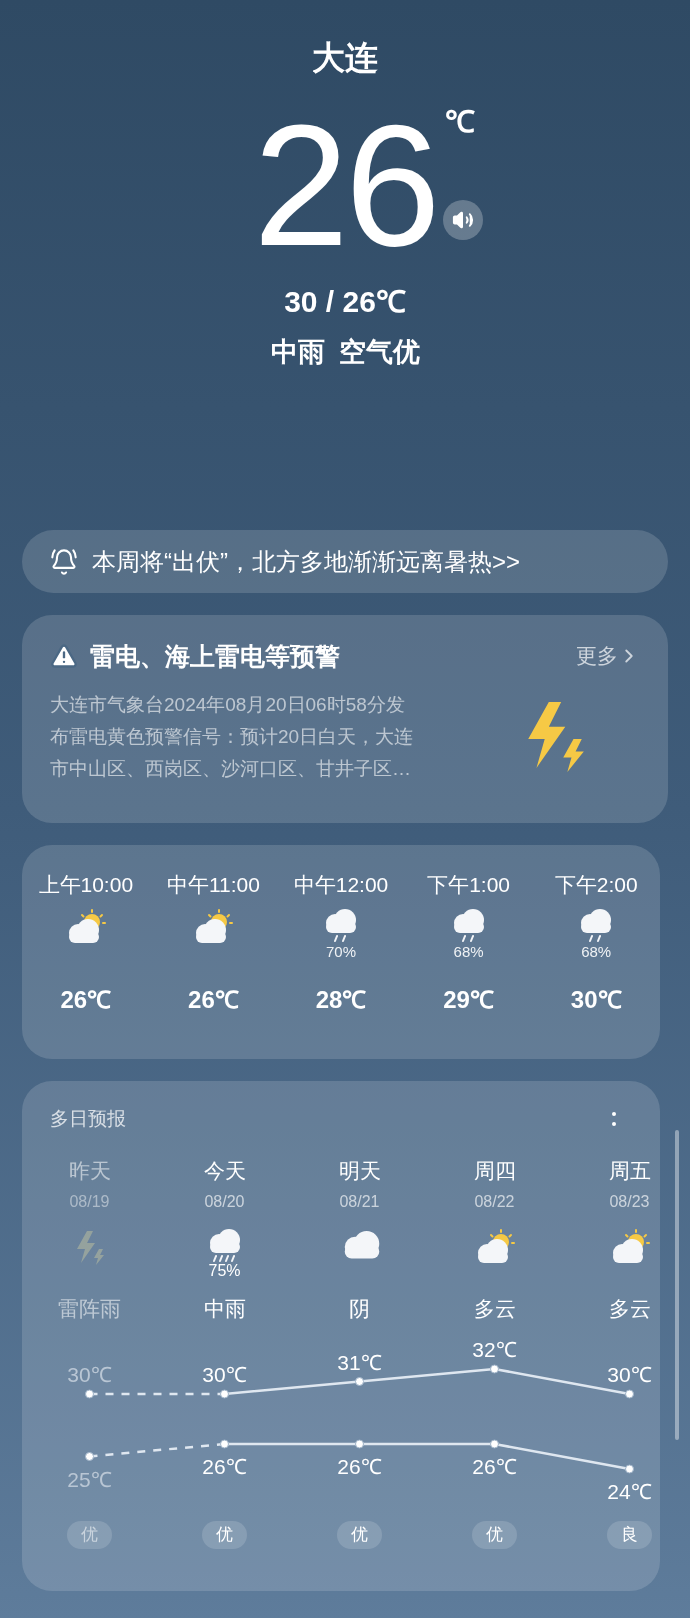 This screenshot has height=1618, width=690. What do you see at coordinates (468, 1000) in the screenshot?
I see `hour-temperature: 29℃` at bounding box center [468, 1000].